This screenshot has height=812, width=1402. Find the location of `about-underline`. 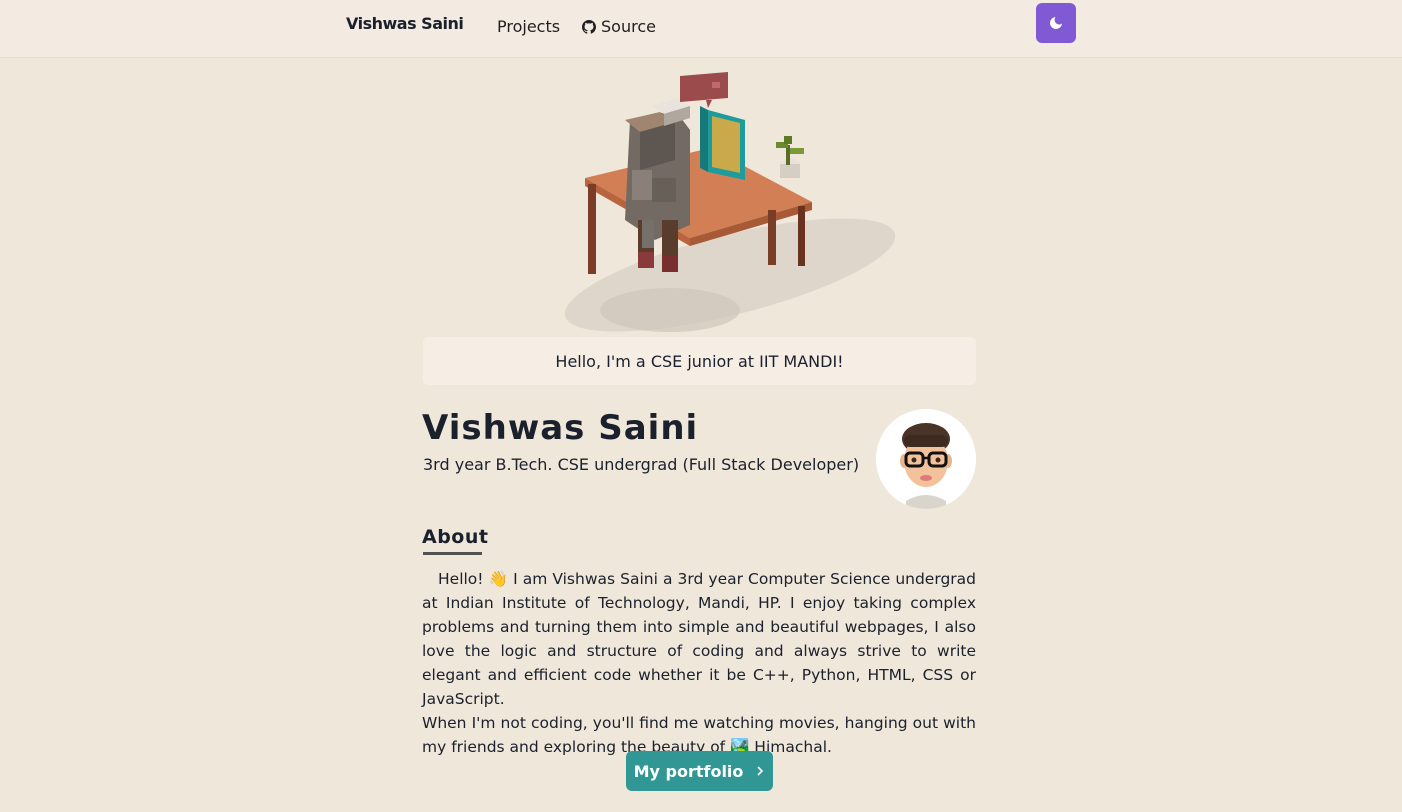

about-underline is located at coordinates (452, 553).